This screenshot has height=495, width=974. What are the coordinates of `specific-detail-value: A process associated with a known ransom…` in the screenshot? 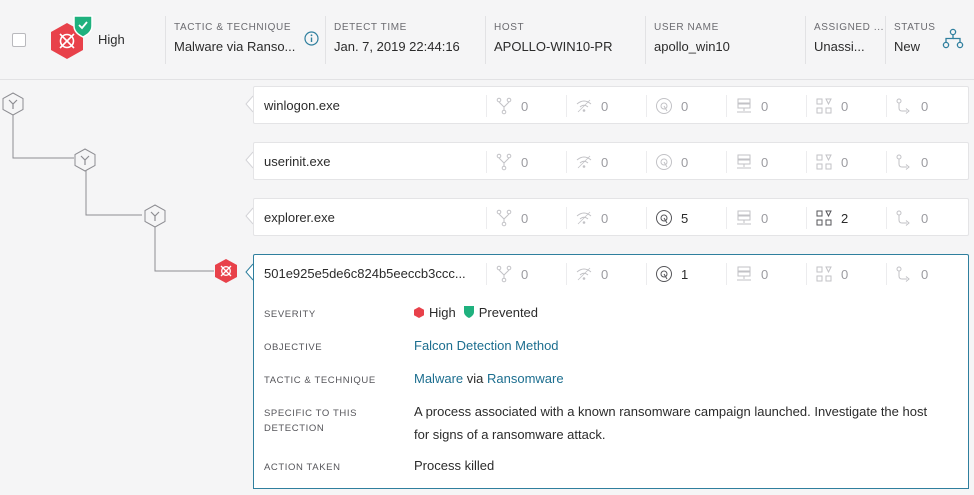 It's located at (671, 423).